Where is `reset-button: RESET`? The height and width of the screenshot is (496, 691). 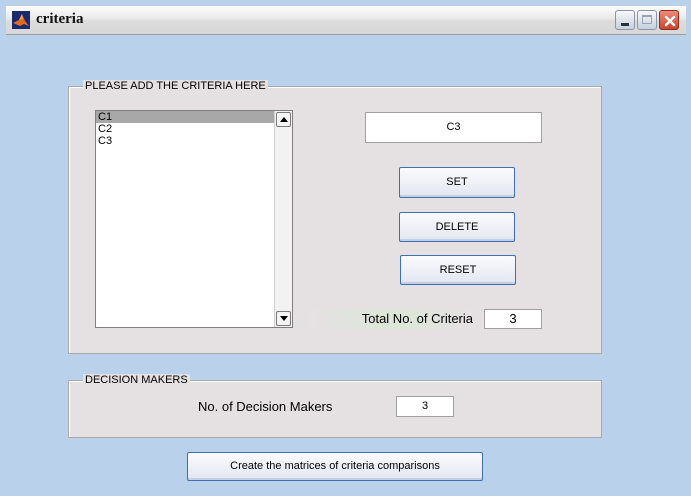
reset-button: RESET is located at coordinates (458, 270).